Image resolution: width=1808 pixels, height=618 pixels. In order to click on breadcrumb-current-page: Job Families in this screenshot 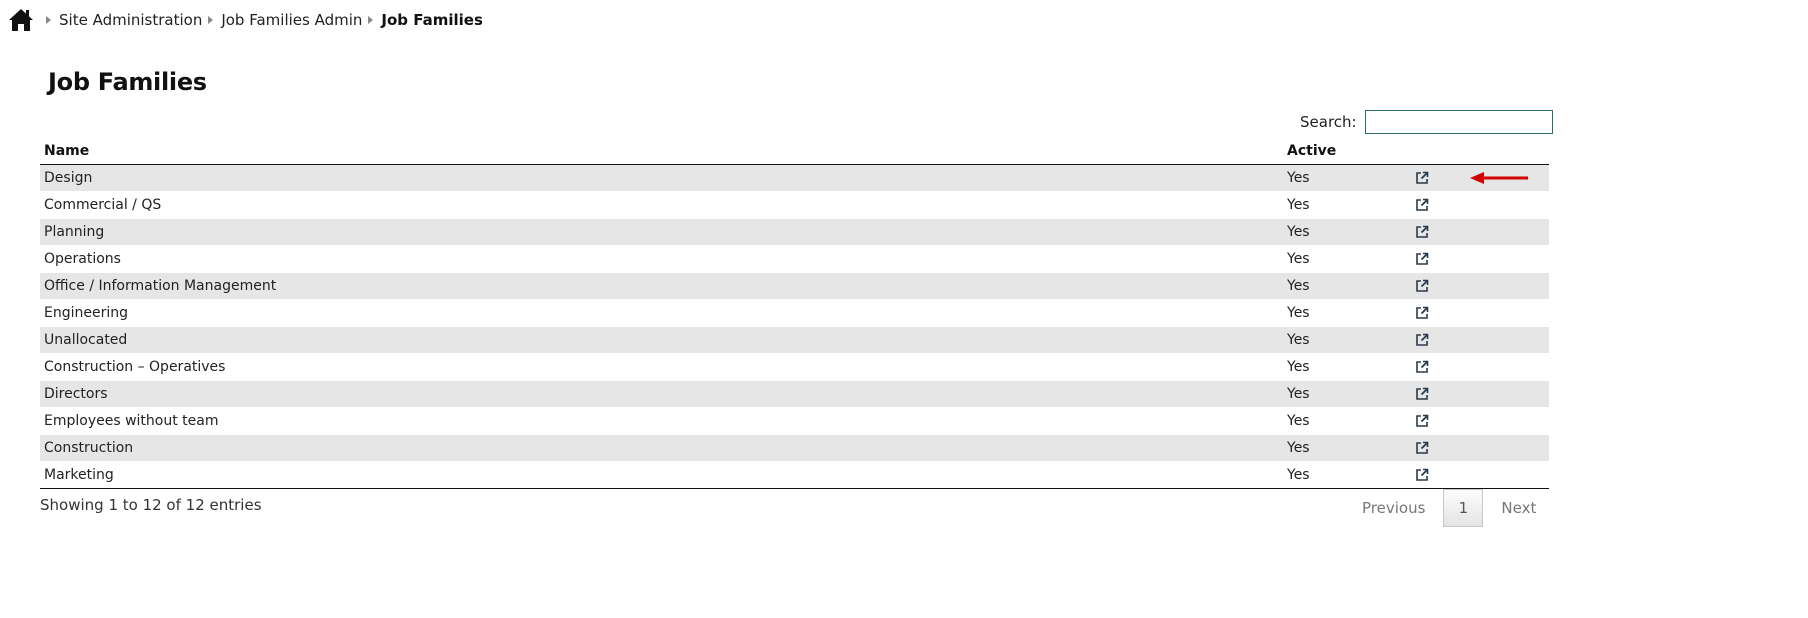, I will do `click(432, 20)`.